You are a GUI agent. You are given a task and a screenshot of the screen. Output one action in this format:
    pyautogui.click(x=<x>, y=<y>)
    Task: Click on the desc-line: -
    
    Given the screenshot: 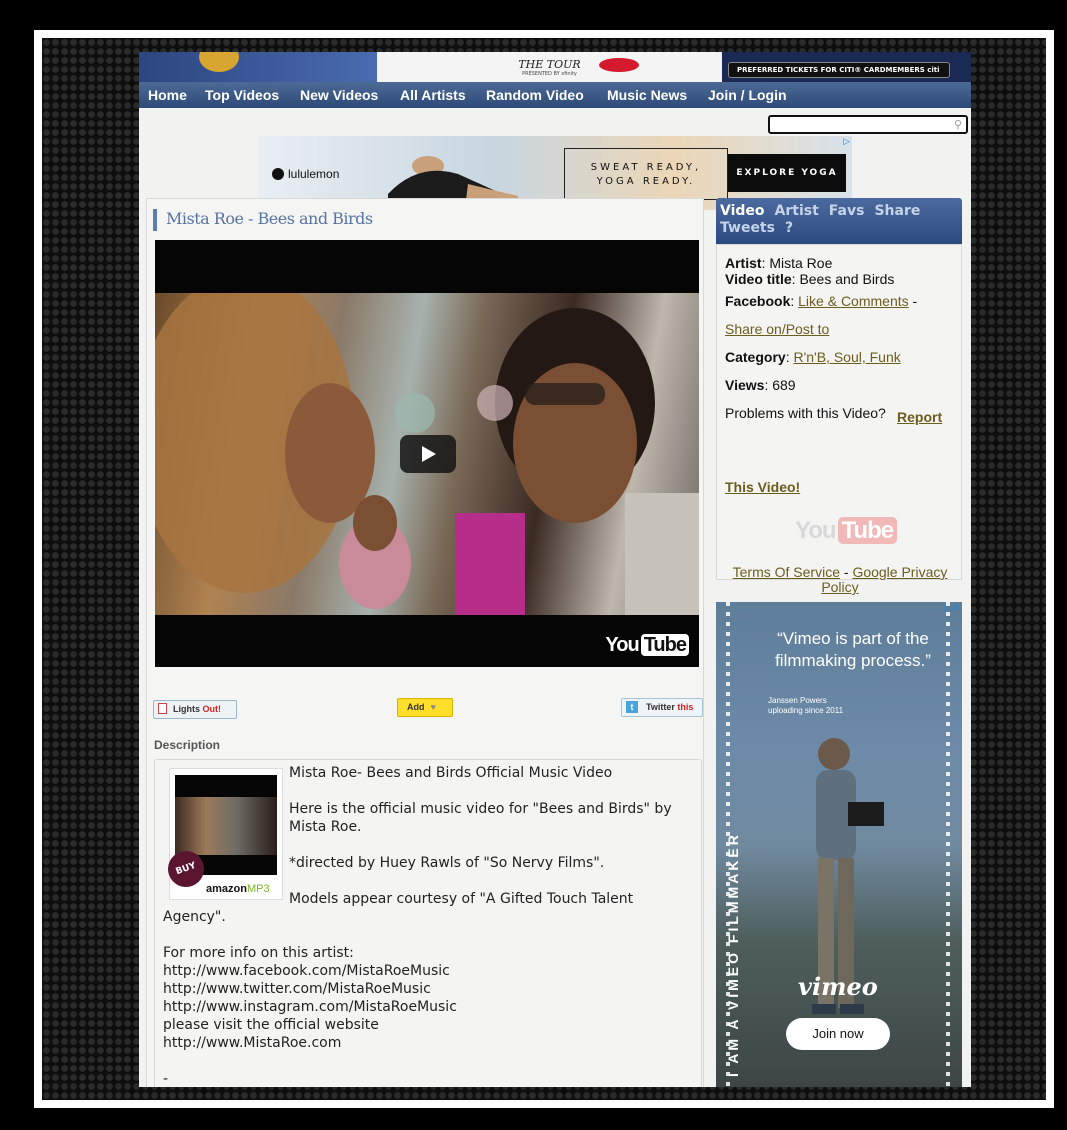 What is the action you would take?
    pyautogui.click(x=166, y=1079)
    